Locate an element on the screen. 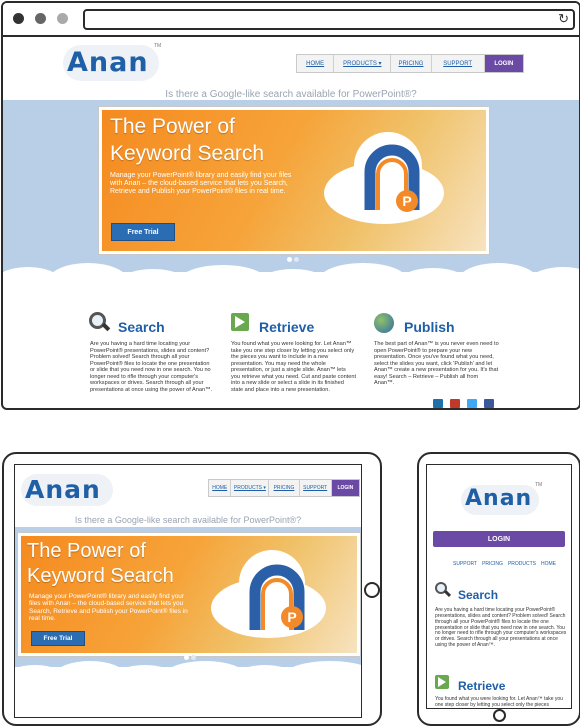 The width and height of the screenshot is (580, 726). logo: Anan is located at coordinates (108, 62).